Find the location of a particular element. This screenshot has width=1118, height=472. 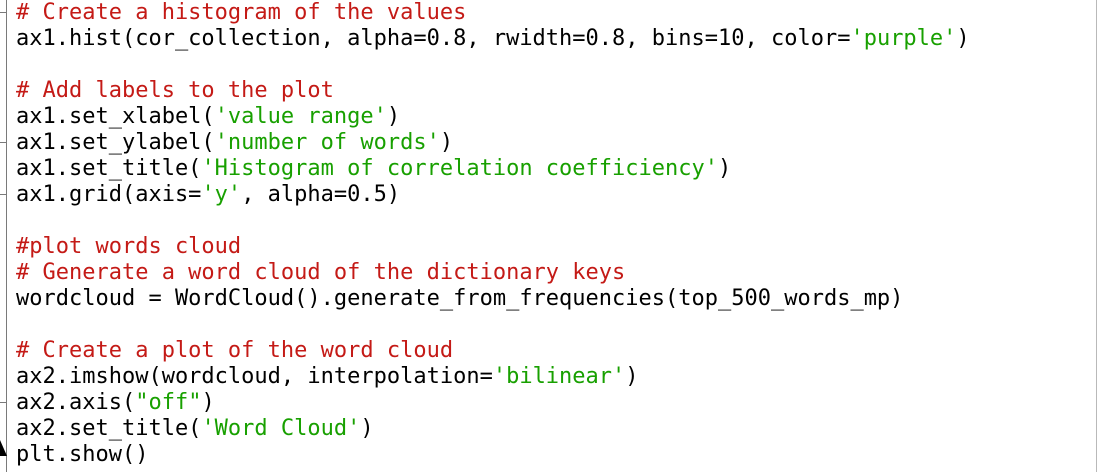

code-string: 'value range' is located at coordinates (300, 116).